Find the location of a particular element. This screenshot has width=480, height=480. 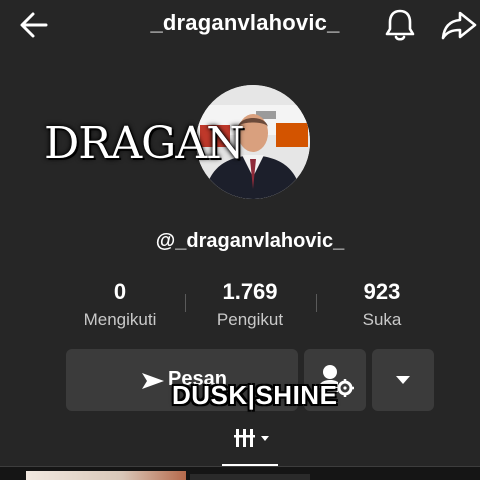

arrow-left-icon is located at coordinates (34, 25).